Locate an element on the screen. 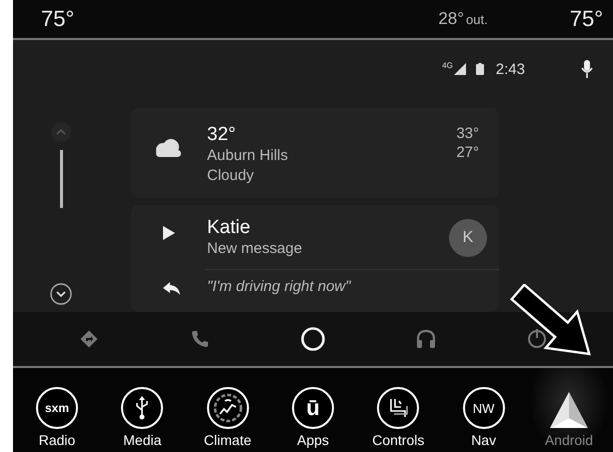 The width and height of the screenshot is (613, 452). headphones-icon is located at coordinates (426, 339).